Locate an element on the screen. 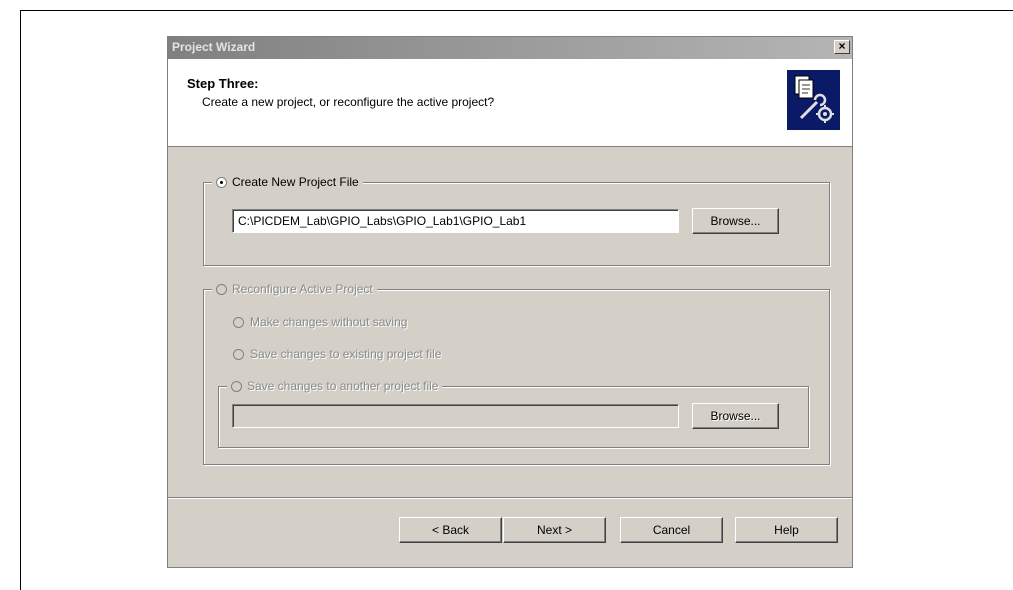  title-bar: Project Wizard × is located at coordinates (510, 48).